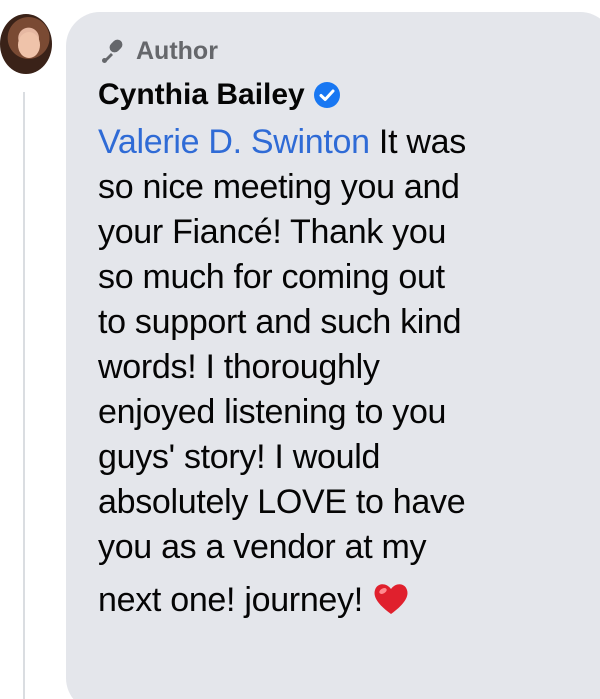  I want to click on comment-line: to support and such kind, so click(280, 322).